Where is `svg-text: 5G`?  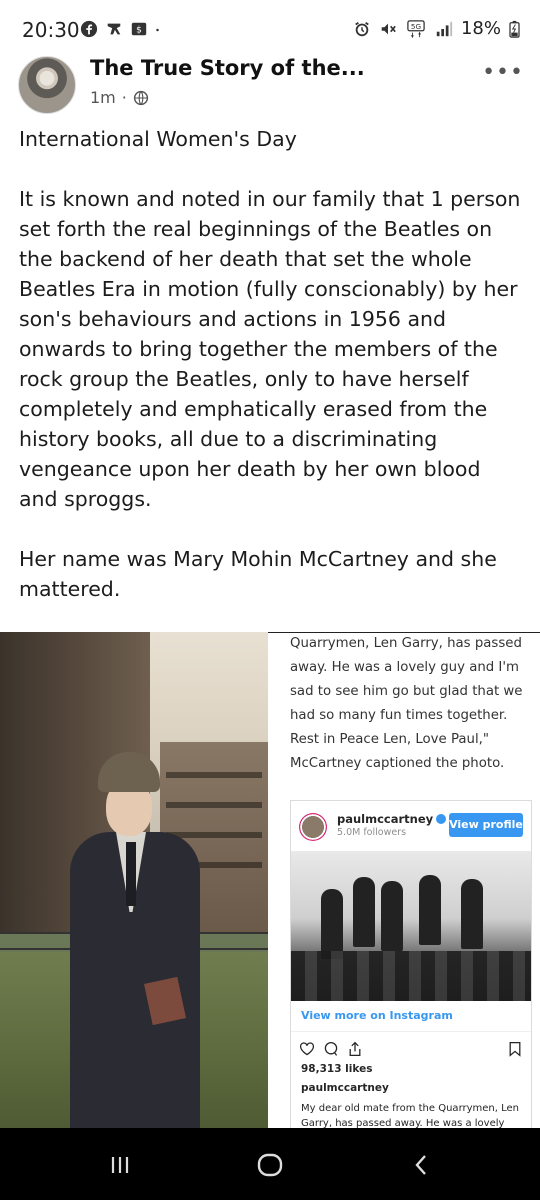 svg-text: 5G is located at coordinates (416, 26).